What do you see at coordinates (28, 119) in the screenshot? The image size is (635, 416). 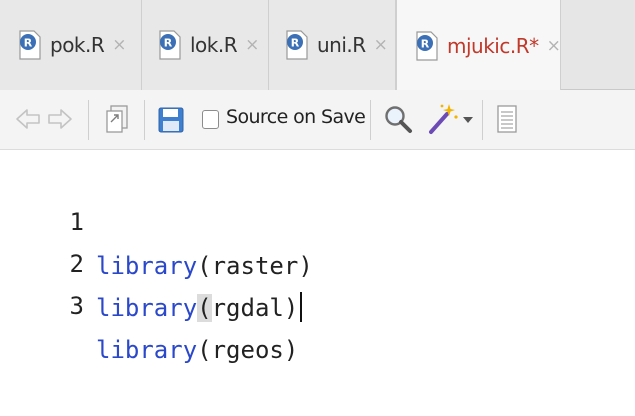 I see `back-arrow-icon` at bounding box center [28, 119].